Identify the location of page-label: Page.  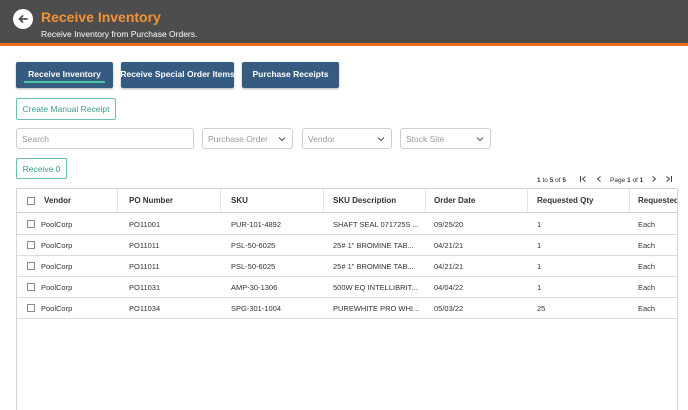
(618, 180).